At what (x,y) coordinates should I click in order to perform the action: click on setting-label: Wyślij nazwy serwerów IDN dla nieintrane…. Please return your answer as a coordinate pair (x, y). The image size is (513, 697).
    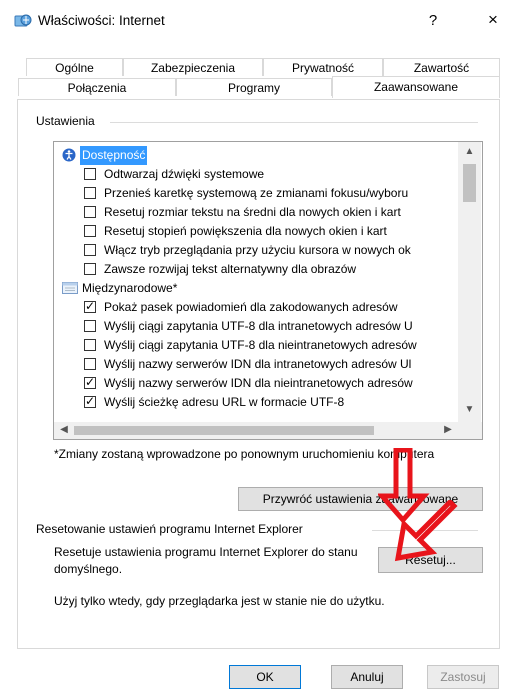
    Looking at the image, I should click on (258, 383).